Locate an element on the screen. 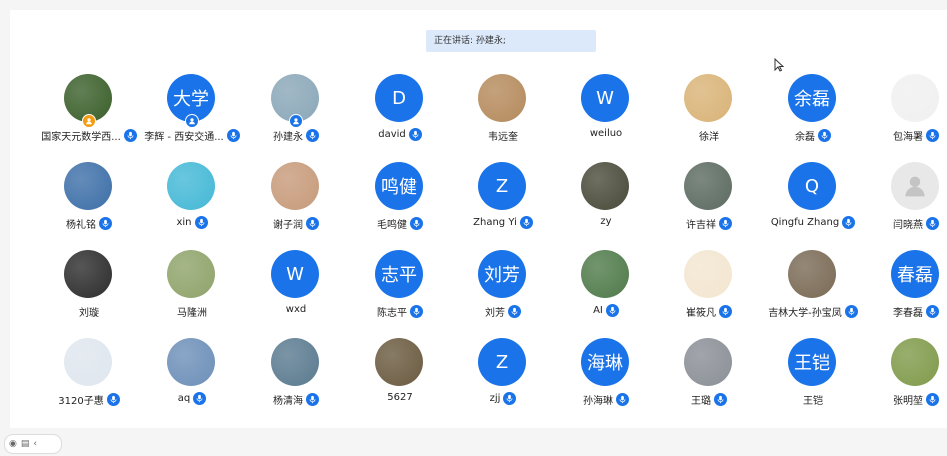 The image size is (947, 456). participant-tile: 杨礼铭 is located at coordinates (89, 205).